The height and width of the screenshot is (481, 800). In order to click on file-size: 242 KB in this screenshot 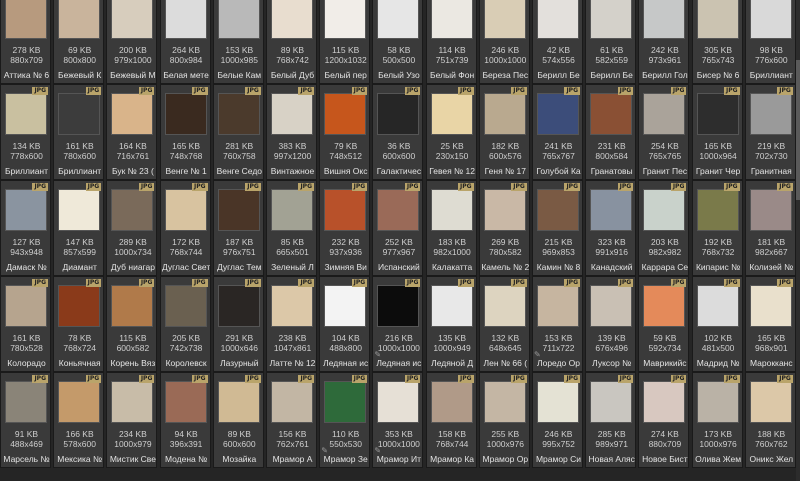, I will do `click(664, 50)`.